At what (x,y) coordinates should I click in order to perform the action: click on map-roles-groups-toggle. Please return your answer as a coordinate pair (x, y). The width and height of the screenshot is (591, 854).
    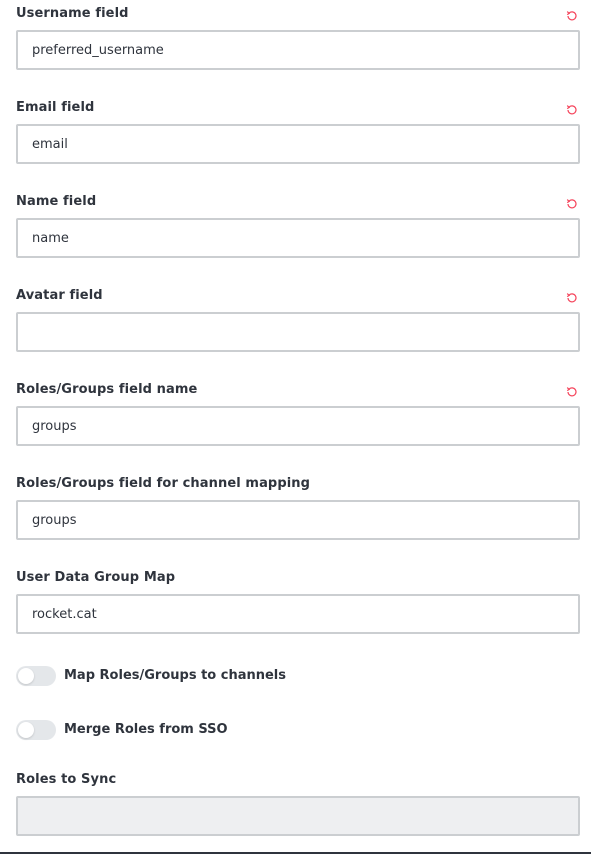
    Looking at the image, I should click on (36, 676).